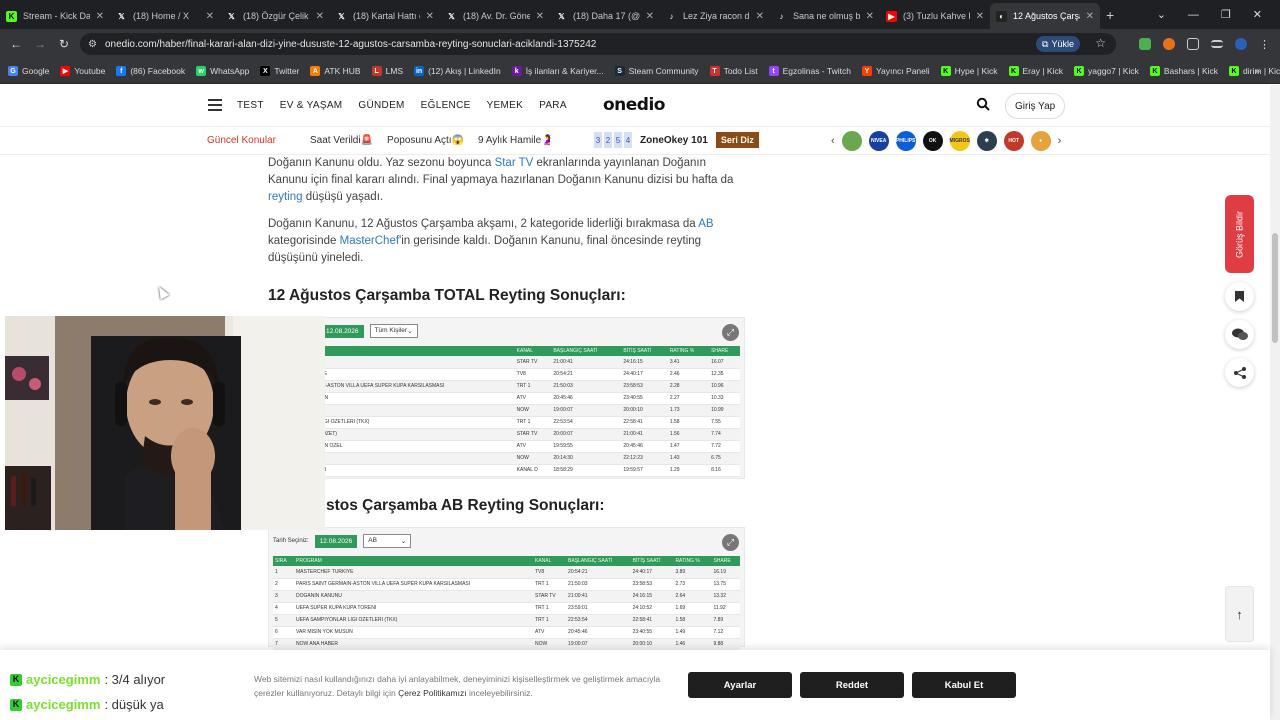  What do you see at coordinates (932, 141) in the screenshot?
I see `ok-brand: OK` at bounding box center [932, 141].